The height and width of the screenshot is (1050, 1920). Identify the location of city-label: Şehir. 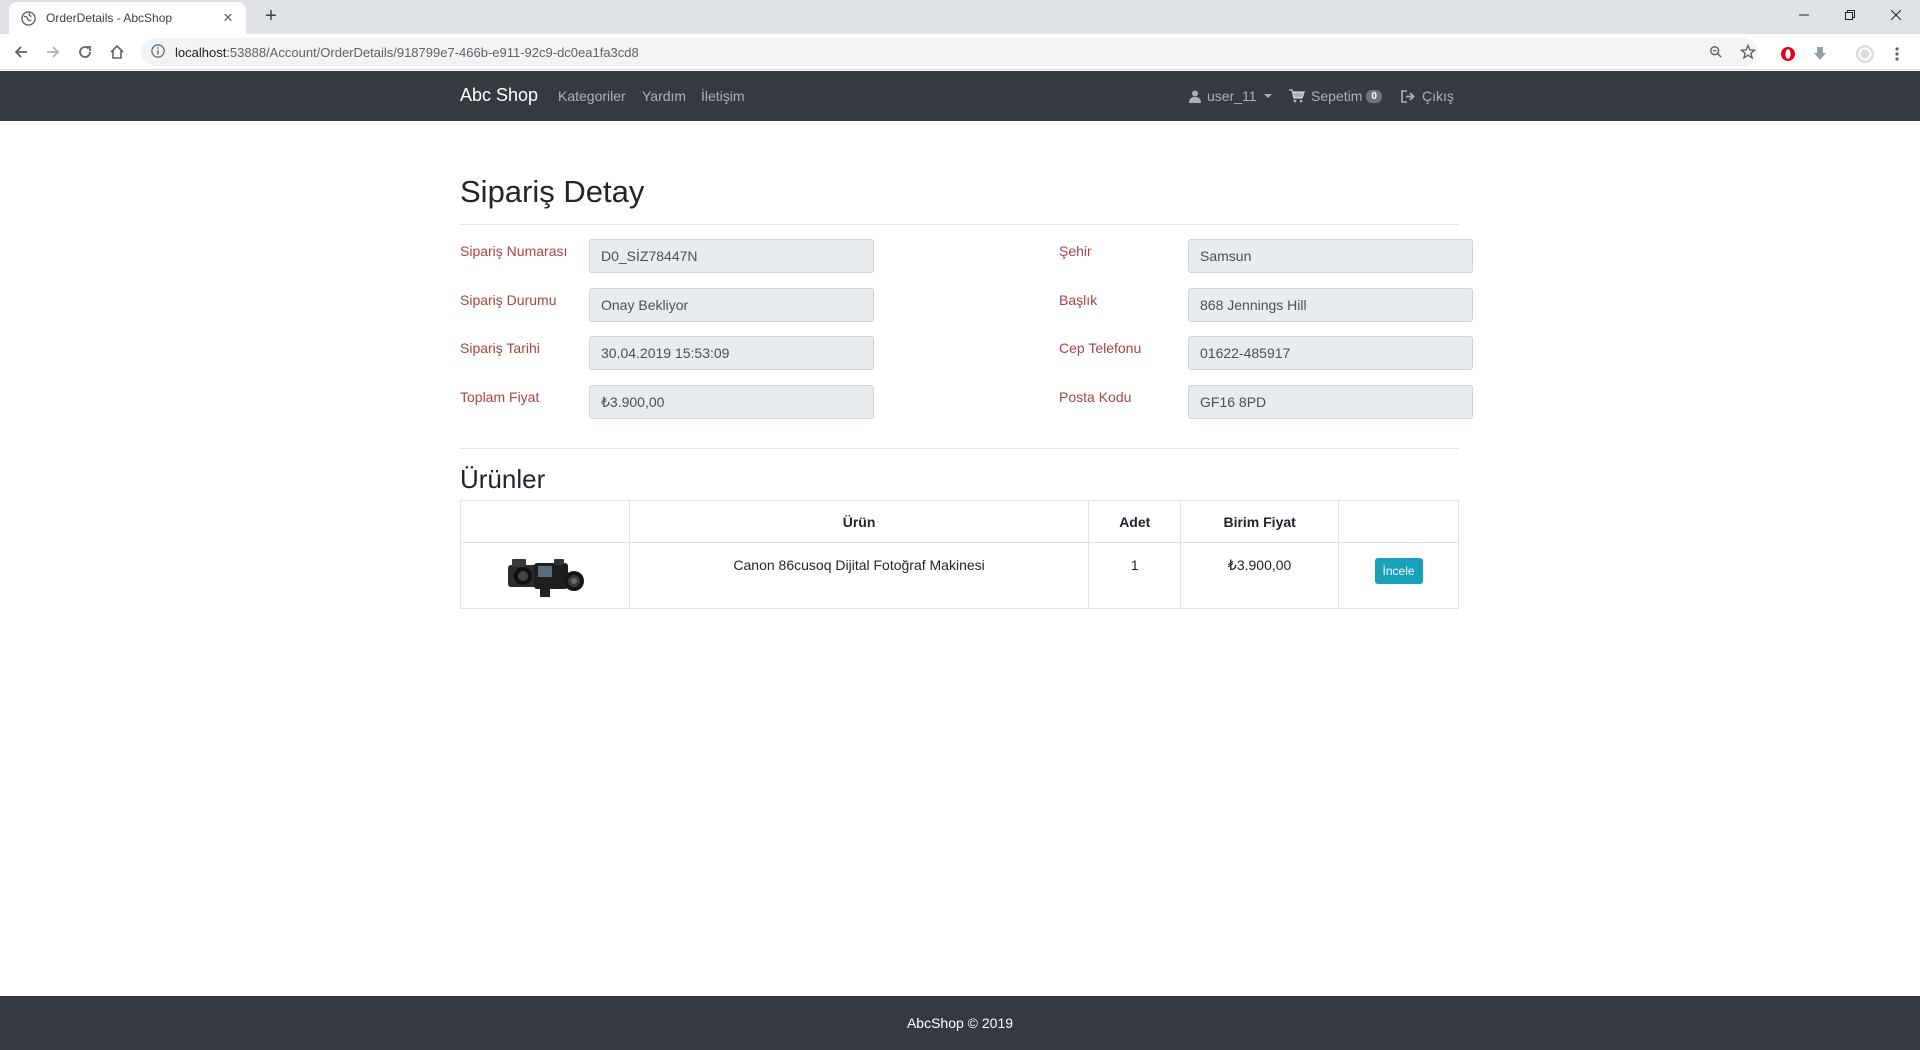
(1075, 251).